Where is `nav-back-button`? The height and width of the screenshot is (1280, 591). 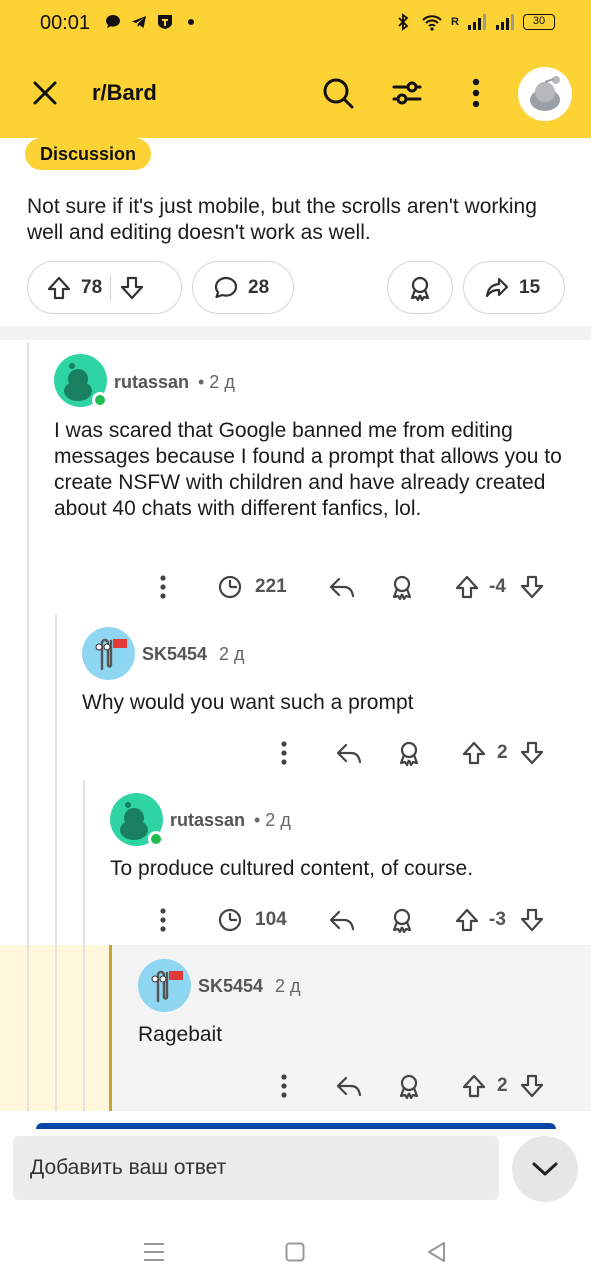 nav-back-button is located at coordinates (436, 1252).